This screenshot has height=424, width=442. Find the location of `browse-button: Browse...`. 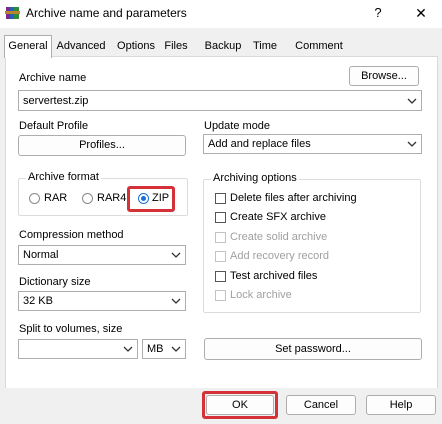

browse-button: Browse... is located at coordinates (384, 76).